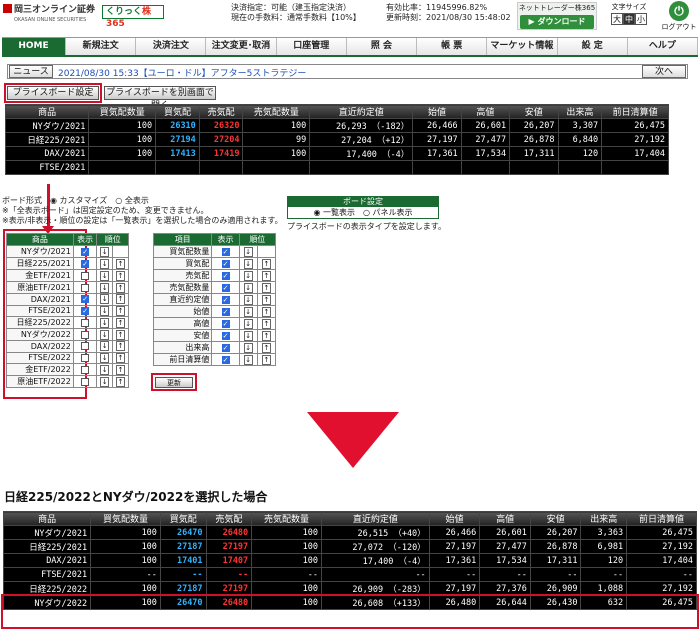  Describe the element at coordinates (557, 22) in the screenshot. I see `download-button: ▶ ダウンロード` at that location.